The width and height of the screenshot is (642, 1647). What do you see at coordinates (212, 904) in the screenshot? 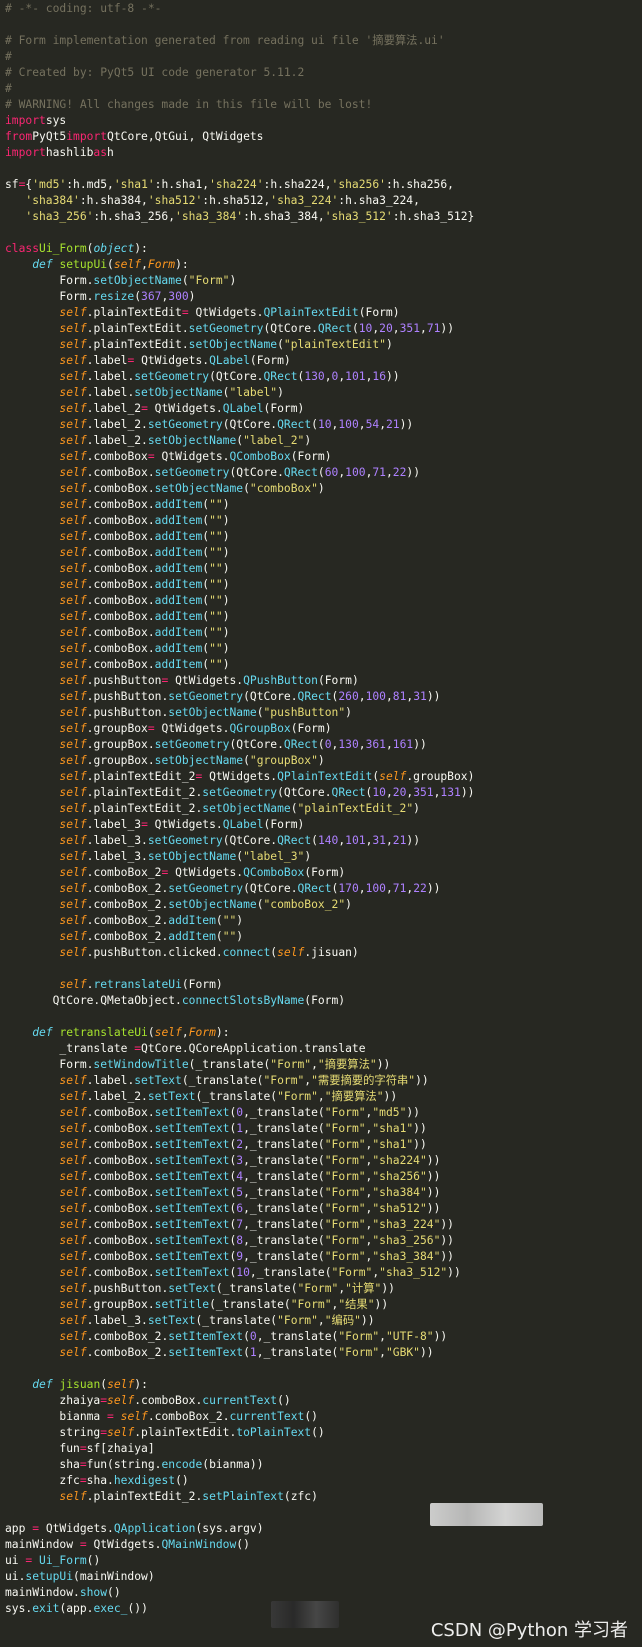
I see `code-token: setObjectName` at bounding box center [212, 904].